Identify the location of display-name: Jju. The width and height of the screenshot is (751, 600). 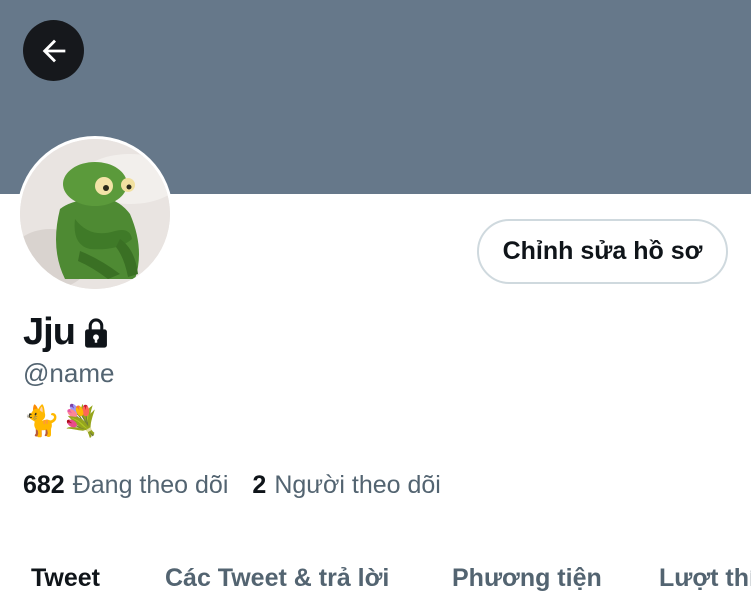
(49, 332).